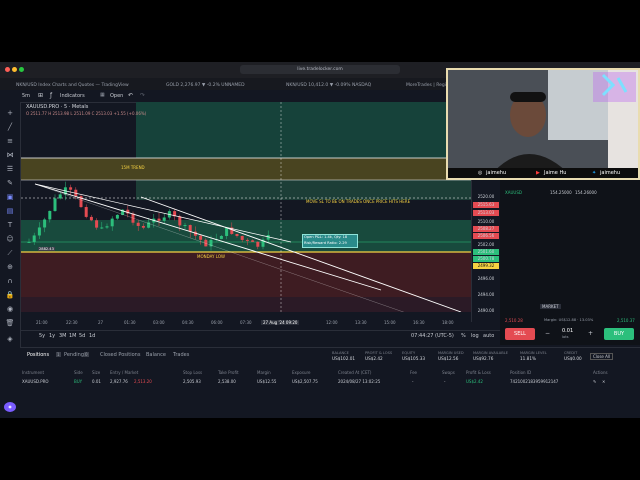  I want to click on row-edit-icon: ✎, so click(594, 381).